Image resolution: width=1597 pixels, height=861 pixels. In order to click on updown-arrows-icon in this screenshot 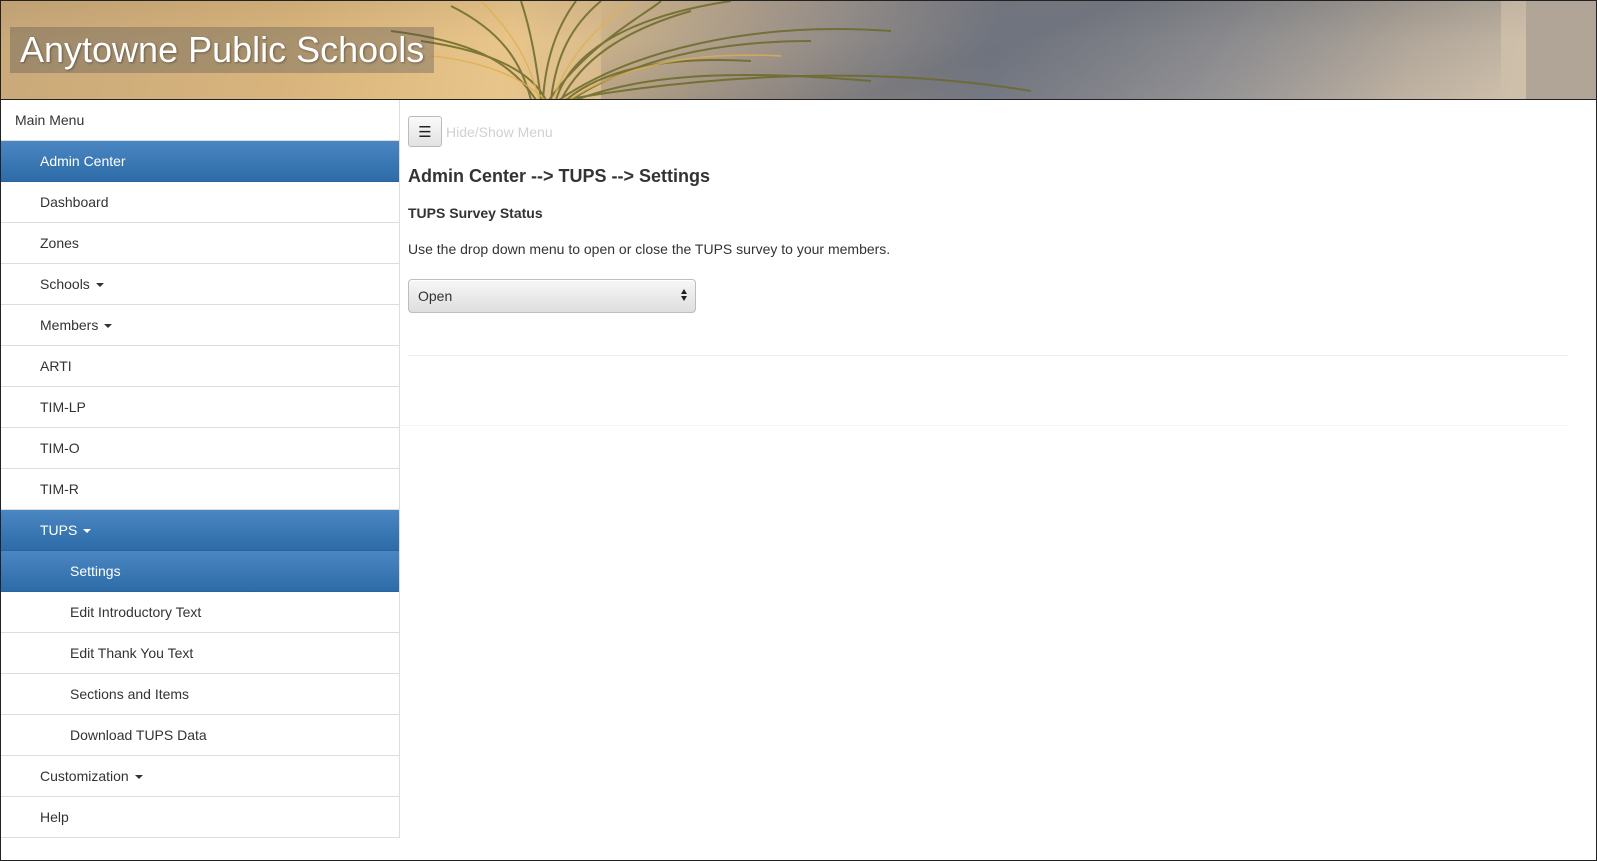, I will do `click(685, 296)`.